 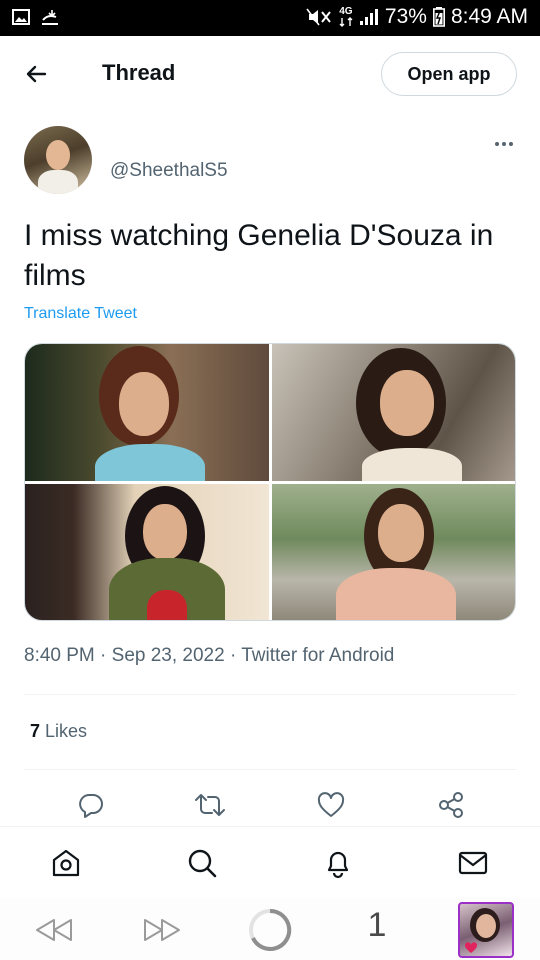 I want to click on back-button, so click(x=36, y=74).